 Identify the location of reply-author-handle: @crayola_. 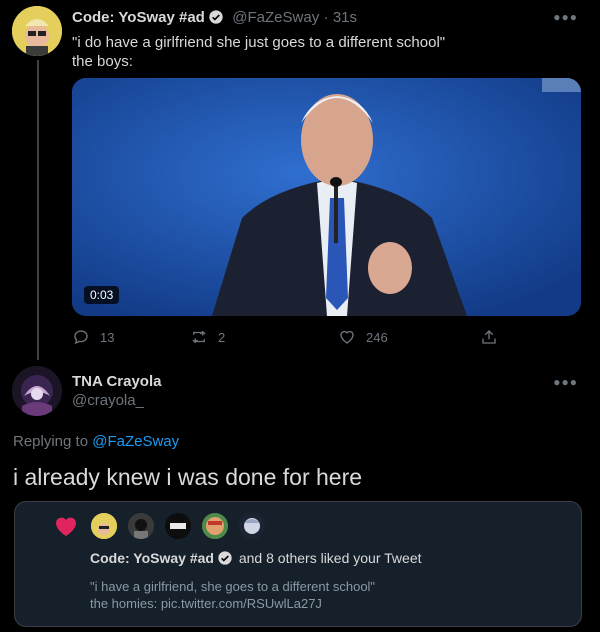
(116, 400).